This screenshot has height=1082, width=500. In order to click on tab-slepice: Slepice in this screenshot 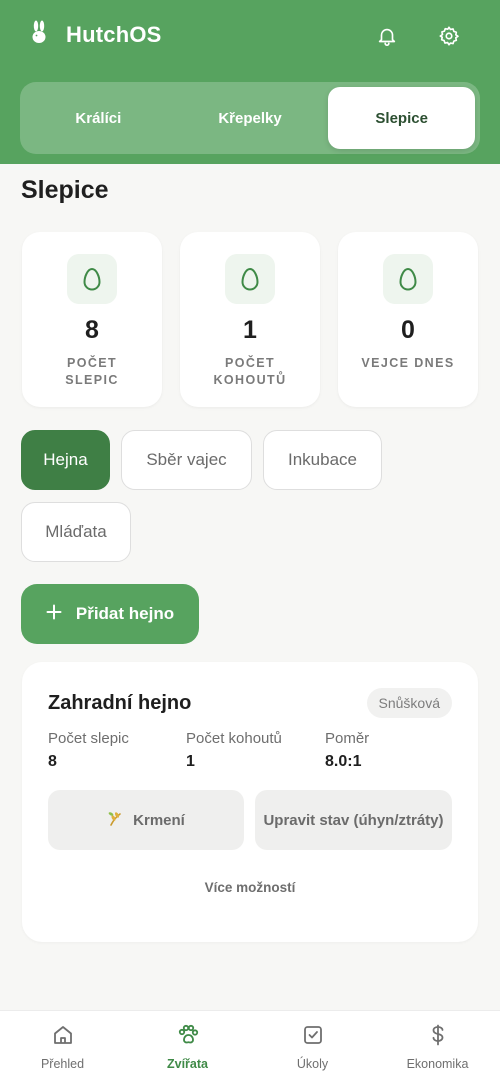, I will do `click(402, 118)`.